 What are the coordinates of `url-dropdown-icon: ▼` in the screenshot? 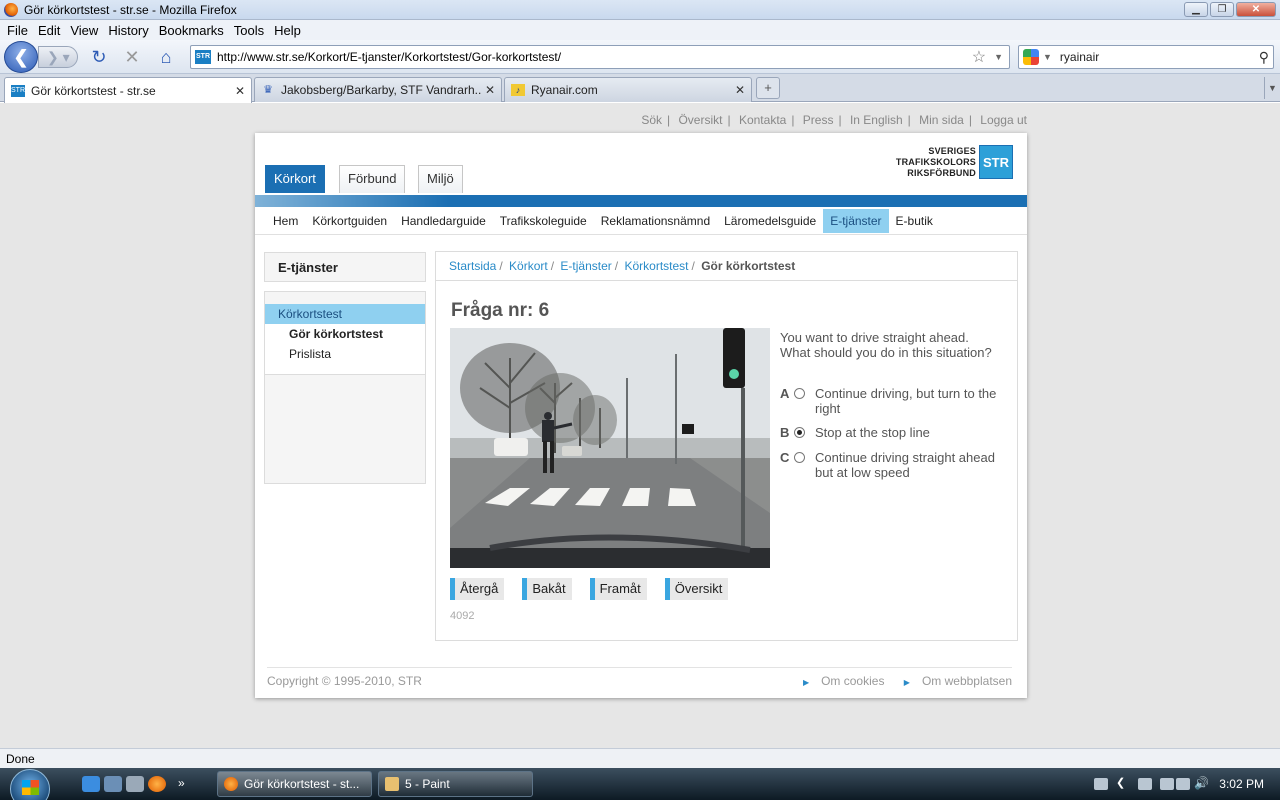 It's located at (998, 57).